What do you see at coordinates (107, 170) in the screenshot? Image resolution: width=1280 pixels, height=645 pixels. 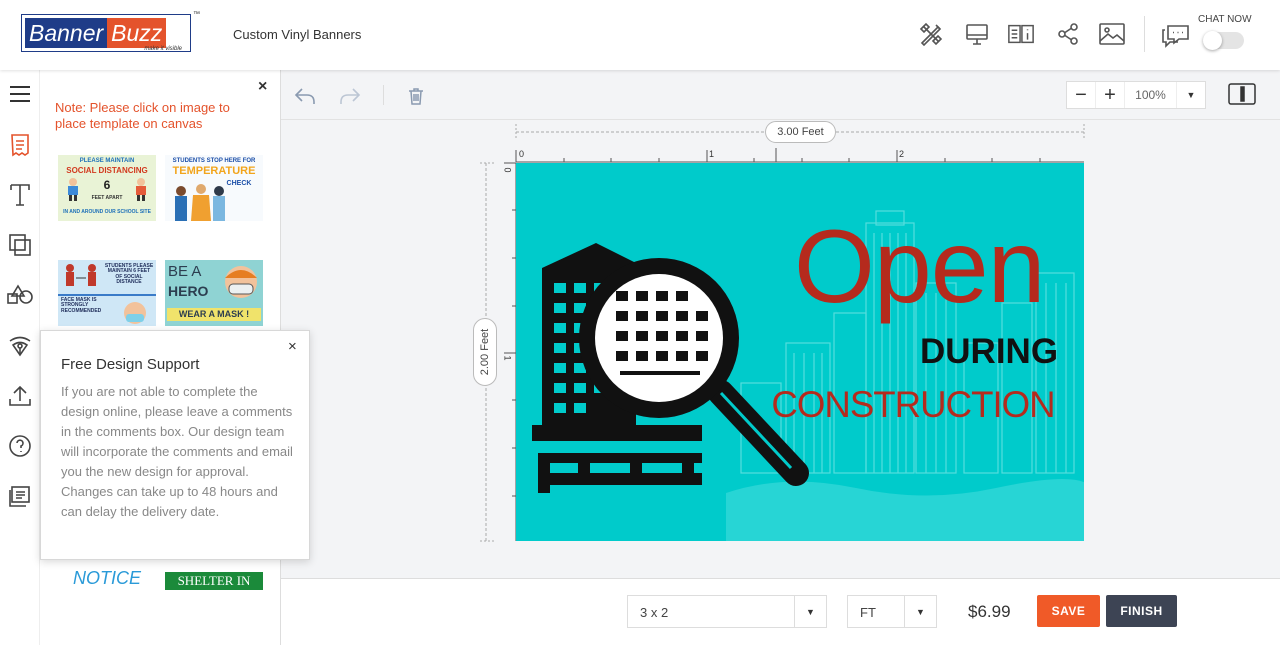 I see `thumb1-line2: SOCIAL DISTANCING` at bounding box center [107, 170].